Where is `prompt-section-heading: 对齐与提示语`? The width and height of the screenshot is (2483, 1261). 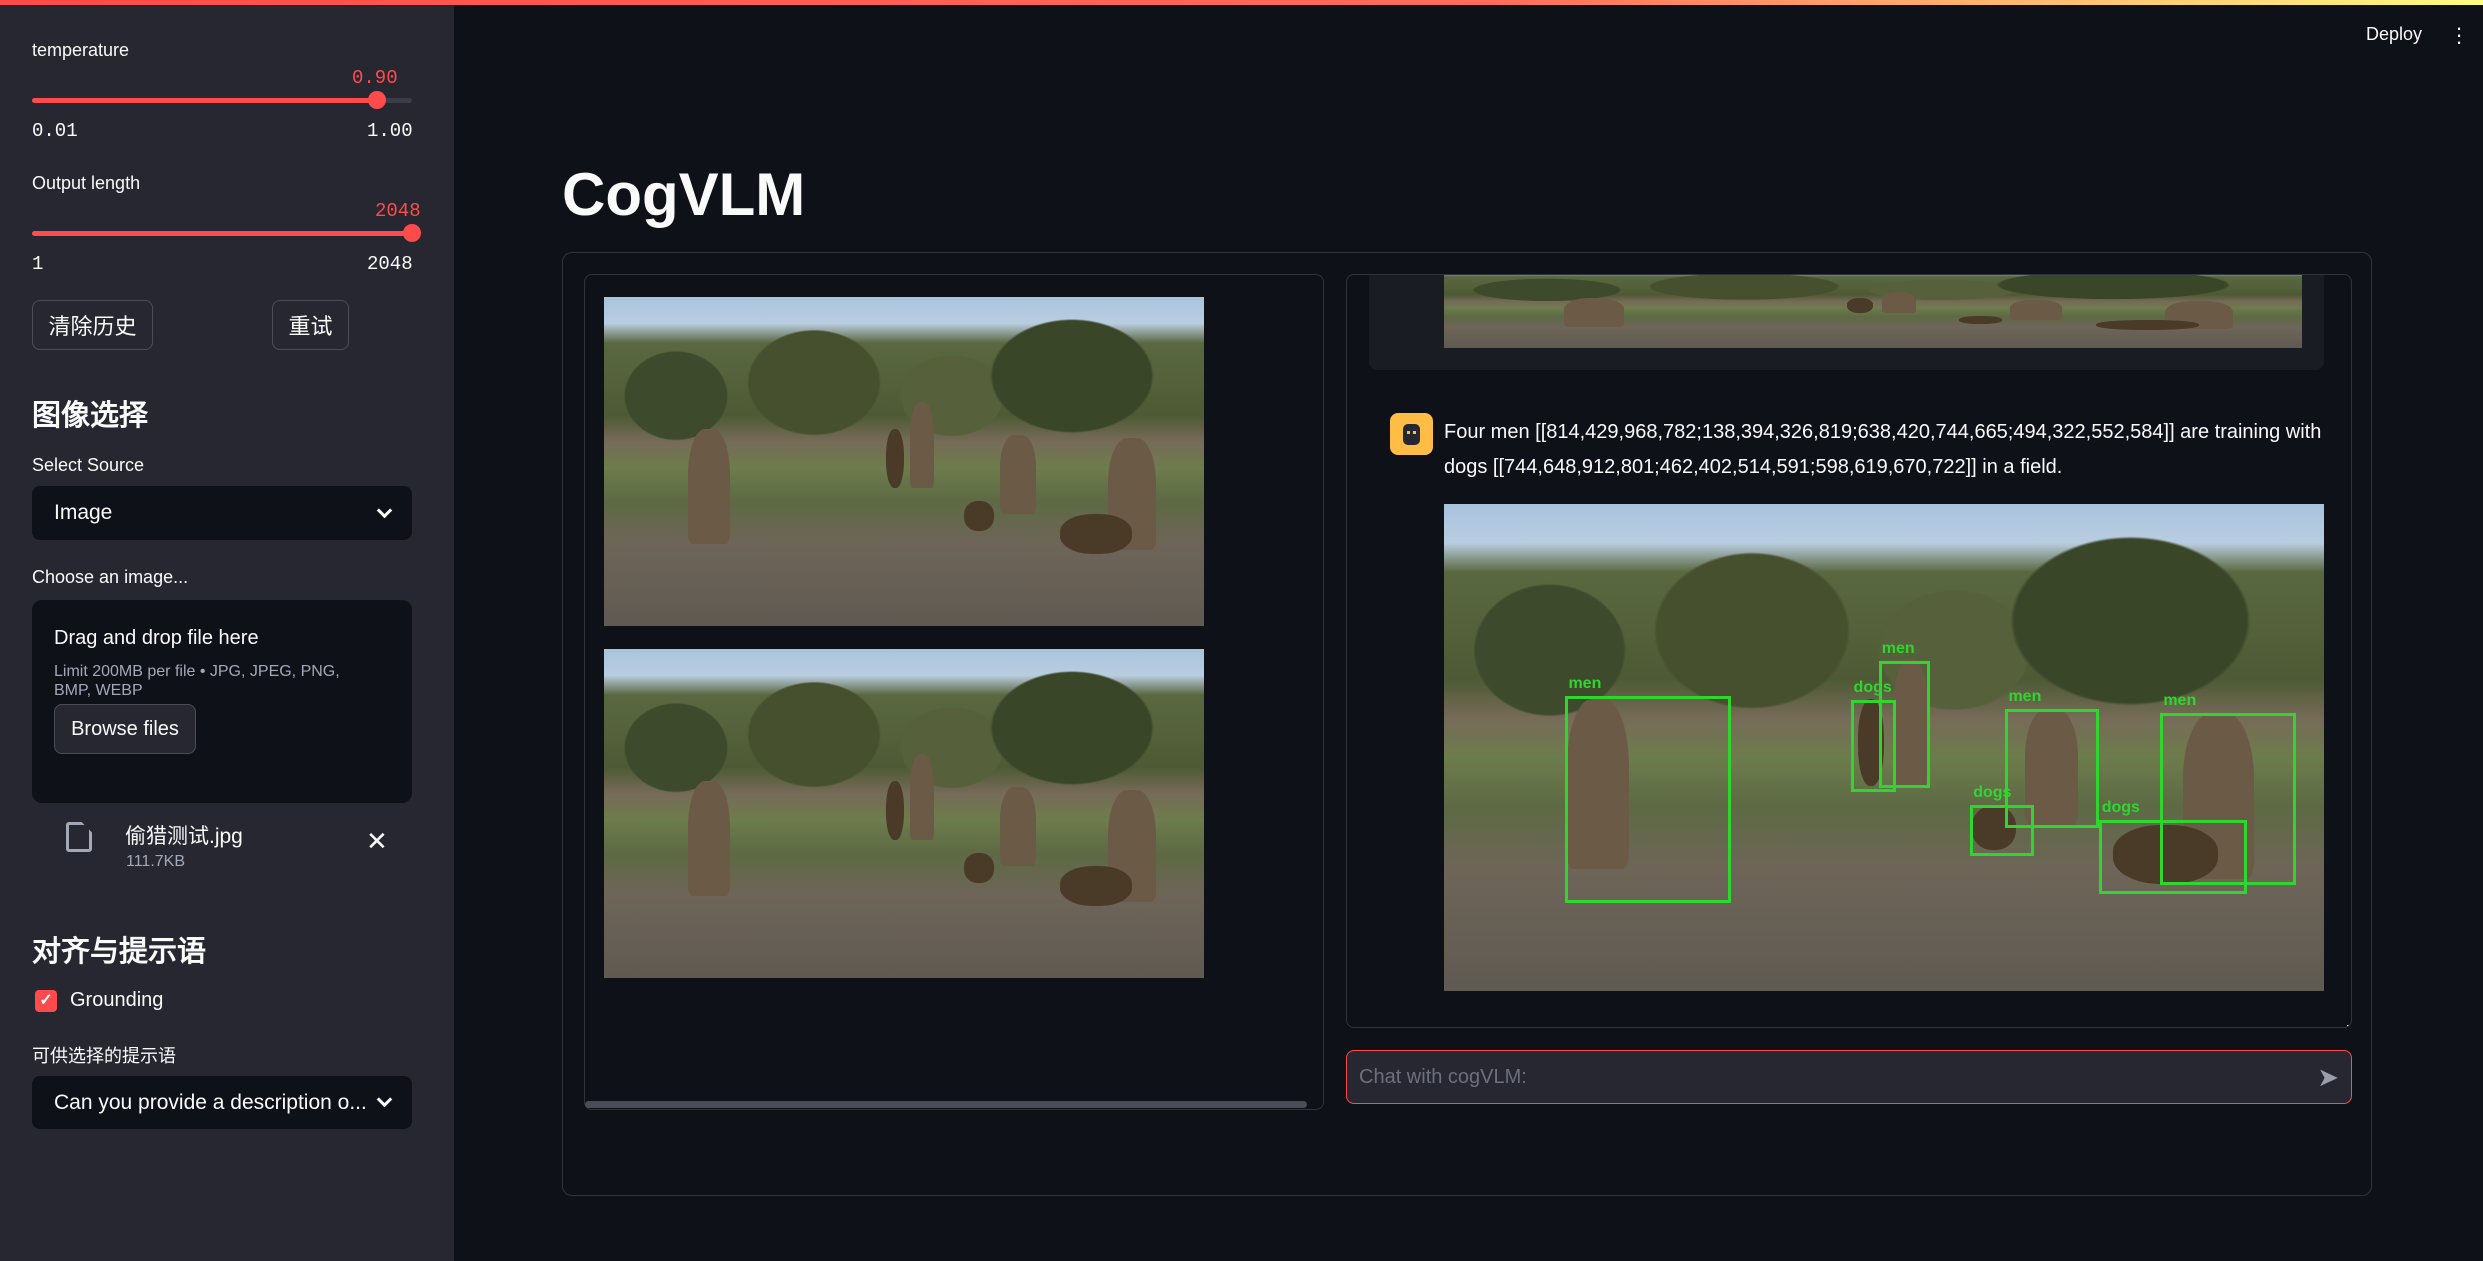 prompt-section-heading: 对齐与提示语 is located at coordinates (119, 952).